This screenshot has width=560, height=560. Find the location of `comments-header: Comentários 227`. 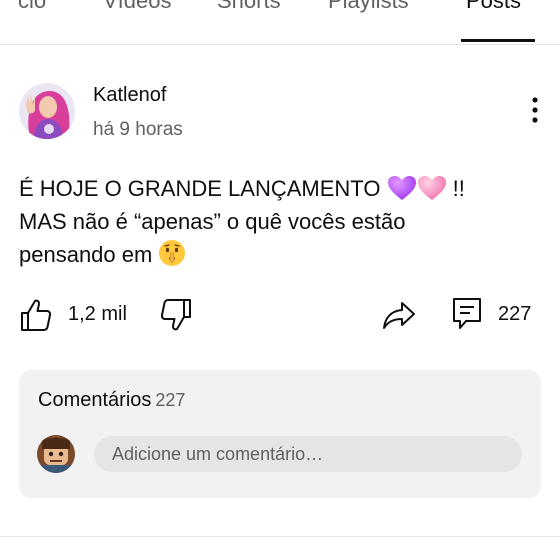

comments-header: Comentários 227 is located at coordinates (111, 400).